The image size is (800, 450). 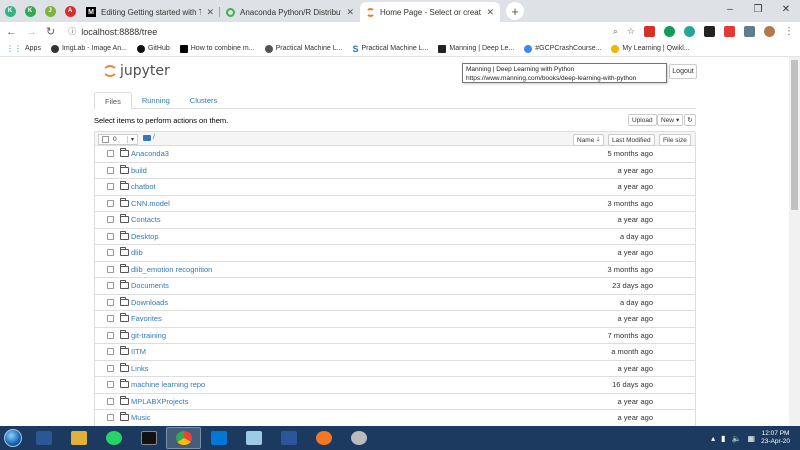 I want to click on clock: 12:07 PM 23-Apr-20, so click(x=775, y=438).